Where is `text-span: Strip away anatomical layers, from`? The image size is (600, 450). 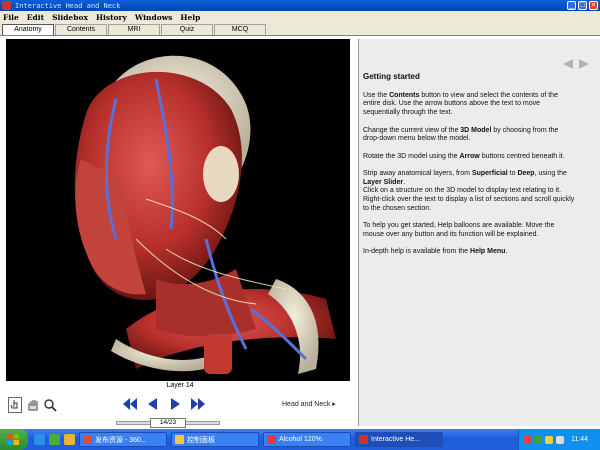 text-span: Strip away anatomical layers, from is located at coordinates (417, 173).